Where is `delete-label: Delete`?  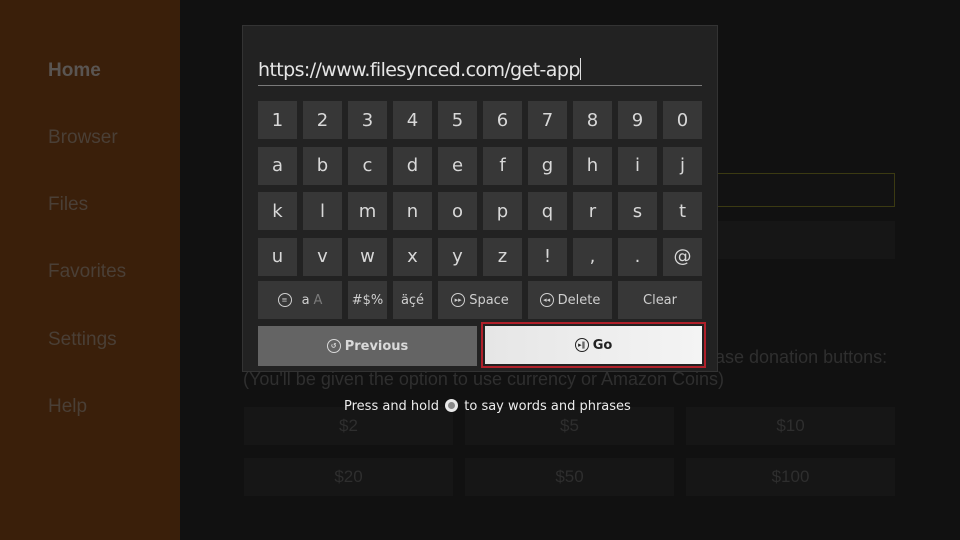
delete-label: Delete is located at coordinates (579, 300).